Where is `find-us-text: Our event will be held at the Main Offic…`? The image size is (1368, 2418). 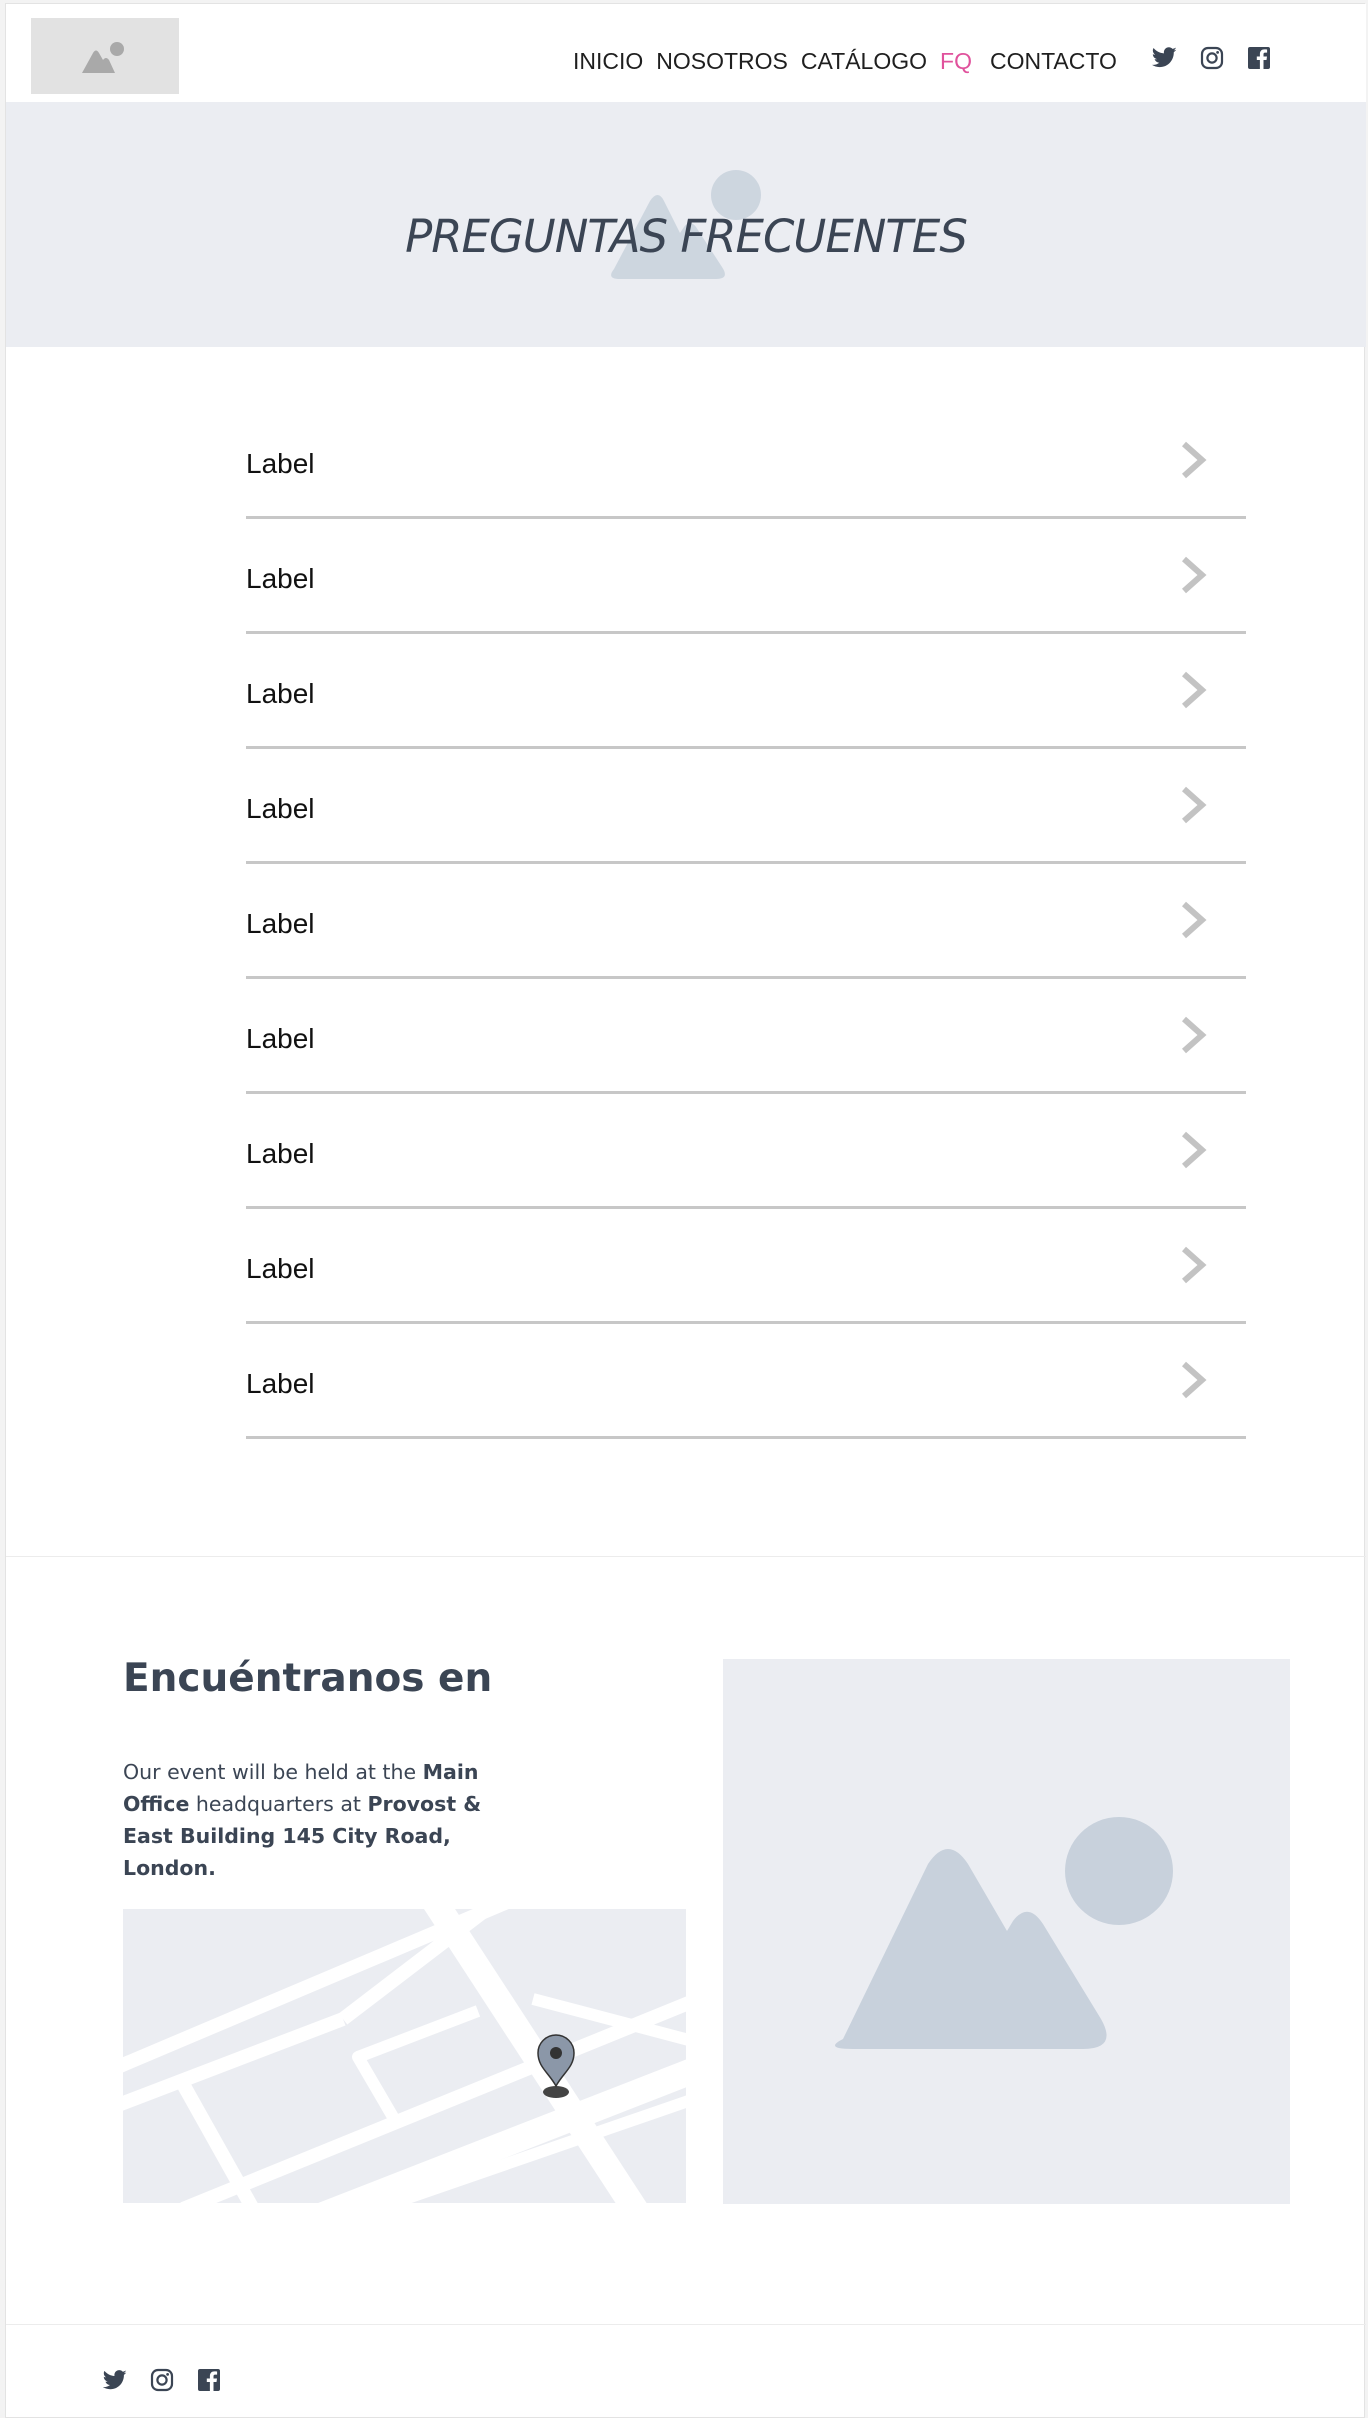
find-us-text: Our event will be held at the Main Offic… is located at coordinates (318, 1820).